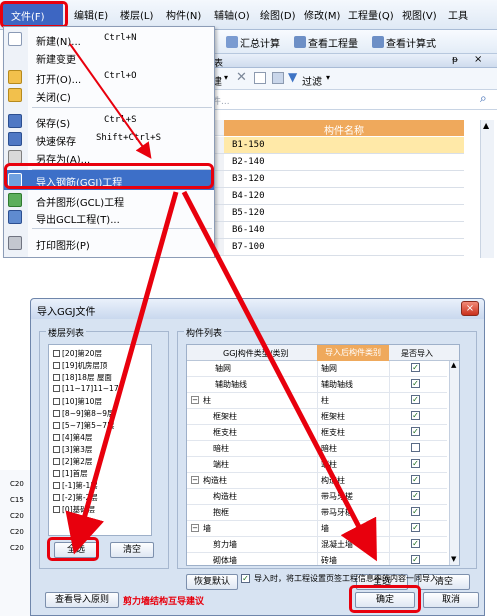 This screenshot has height=616, width=497. What do you see at coordinates (333, 42) in the screenshot?
I see `view-quantity-button: 查看工程量` at bounding box center [333, 42].